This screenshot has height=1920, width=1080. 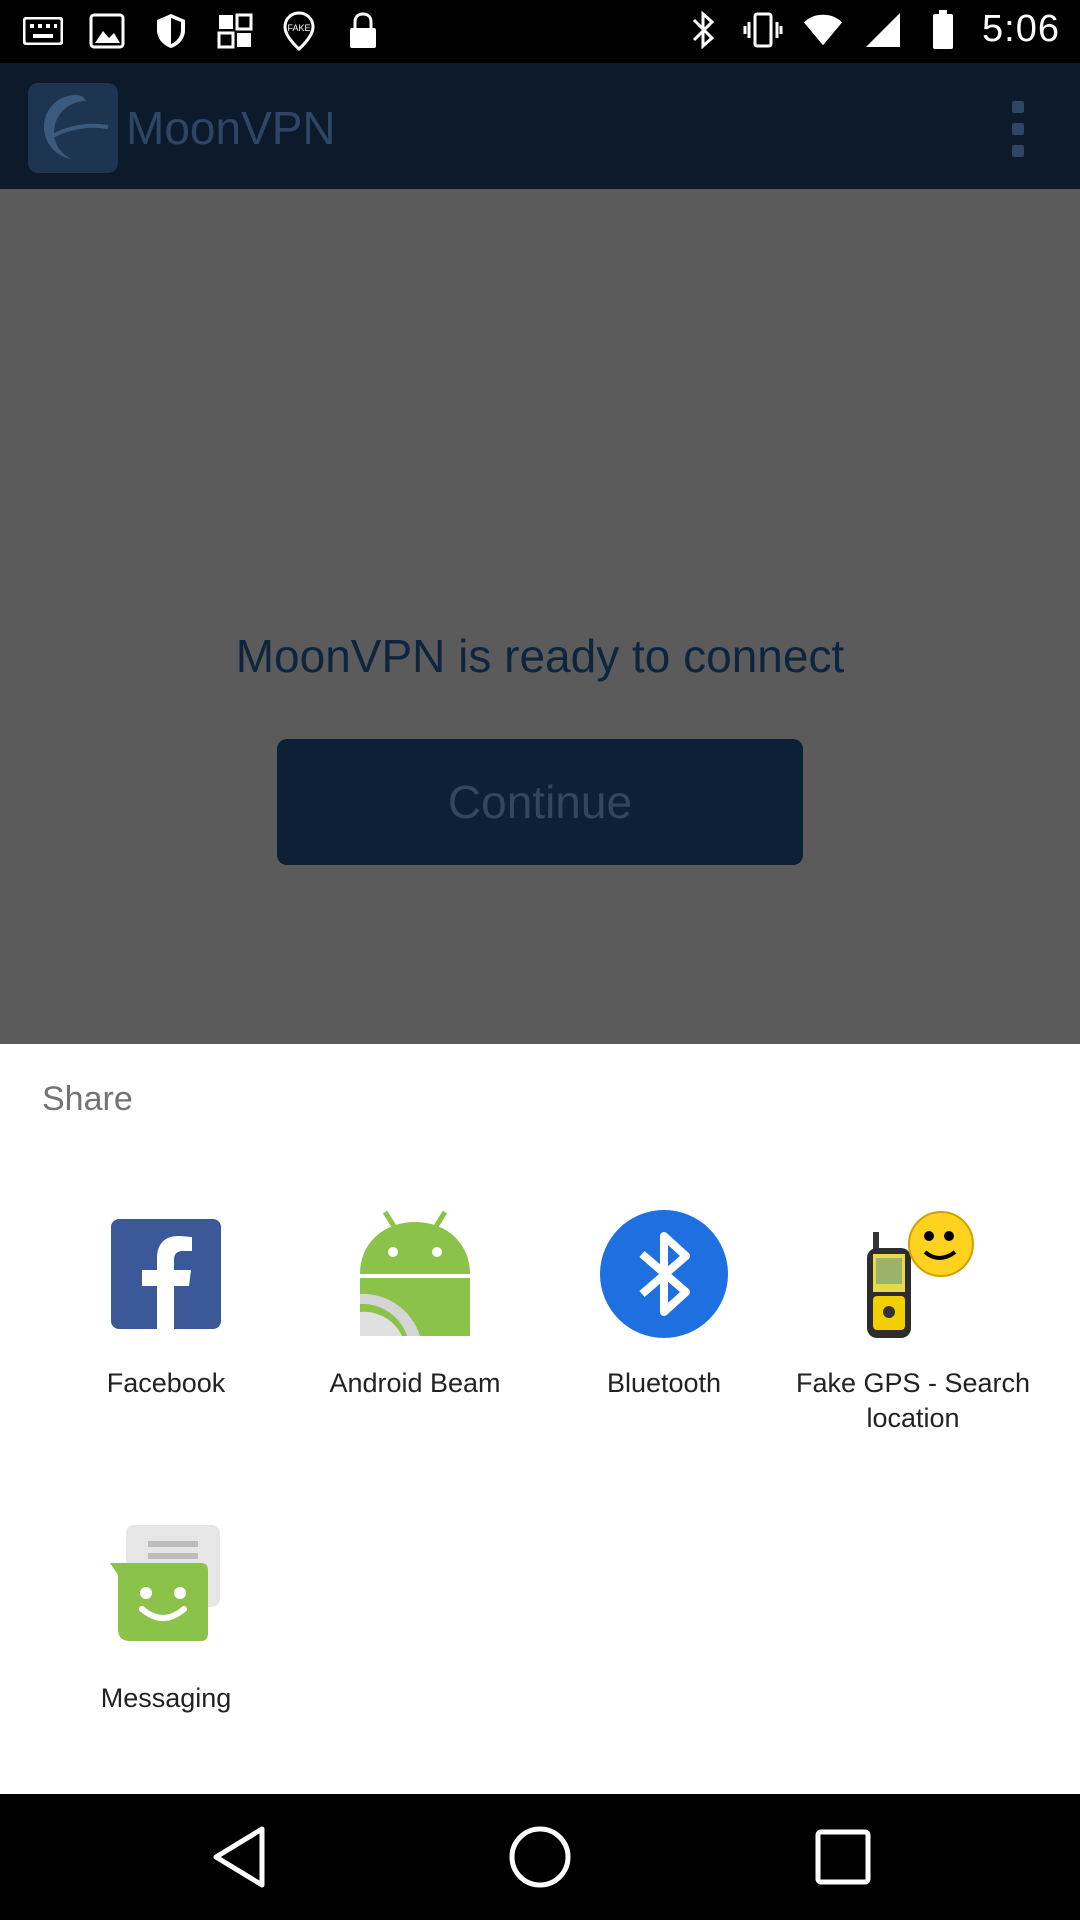 I want to click on navigation-bar, so click(x=540, y=1857).